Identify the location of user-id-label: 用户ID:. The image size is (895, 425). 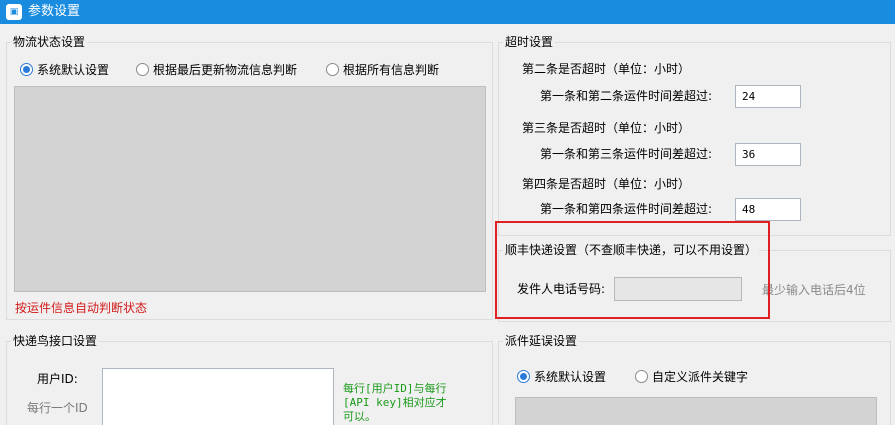
(57, 379).